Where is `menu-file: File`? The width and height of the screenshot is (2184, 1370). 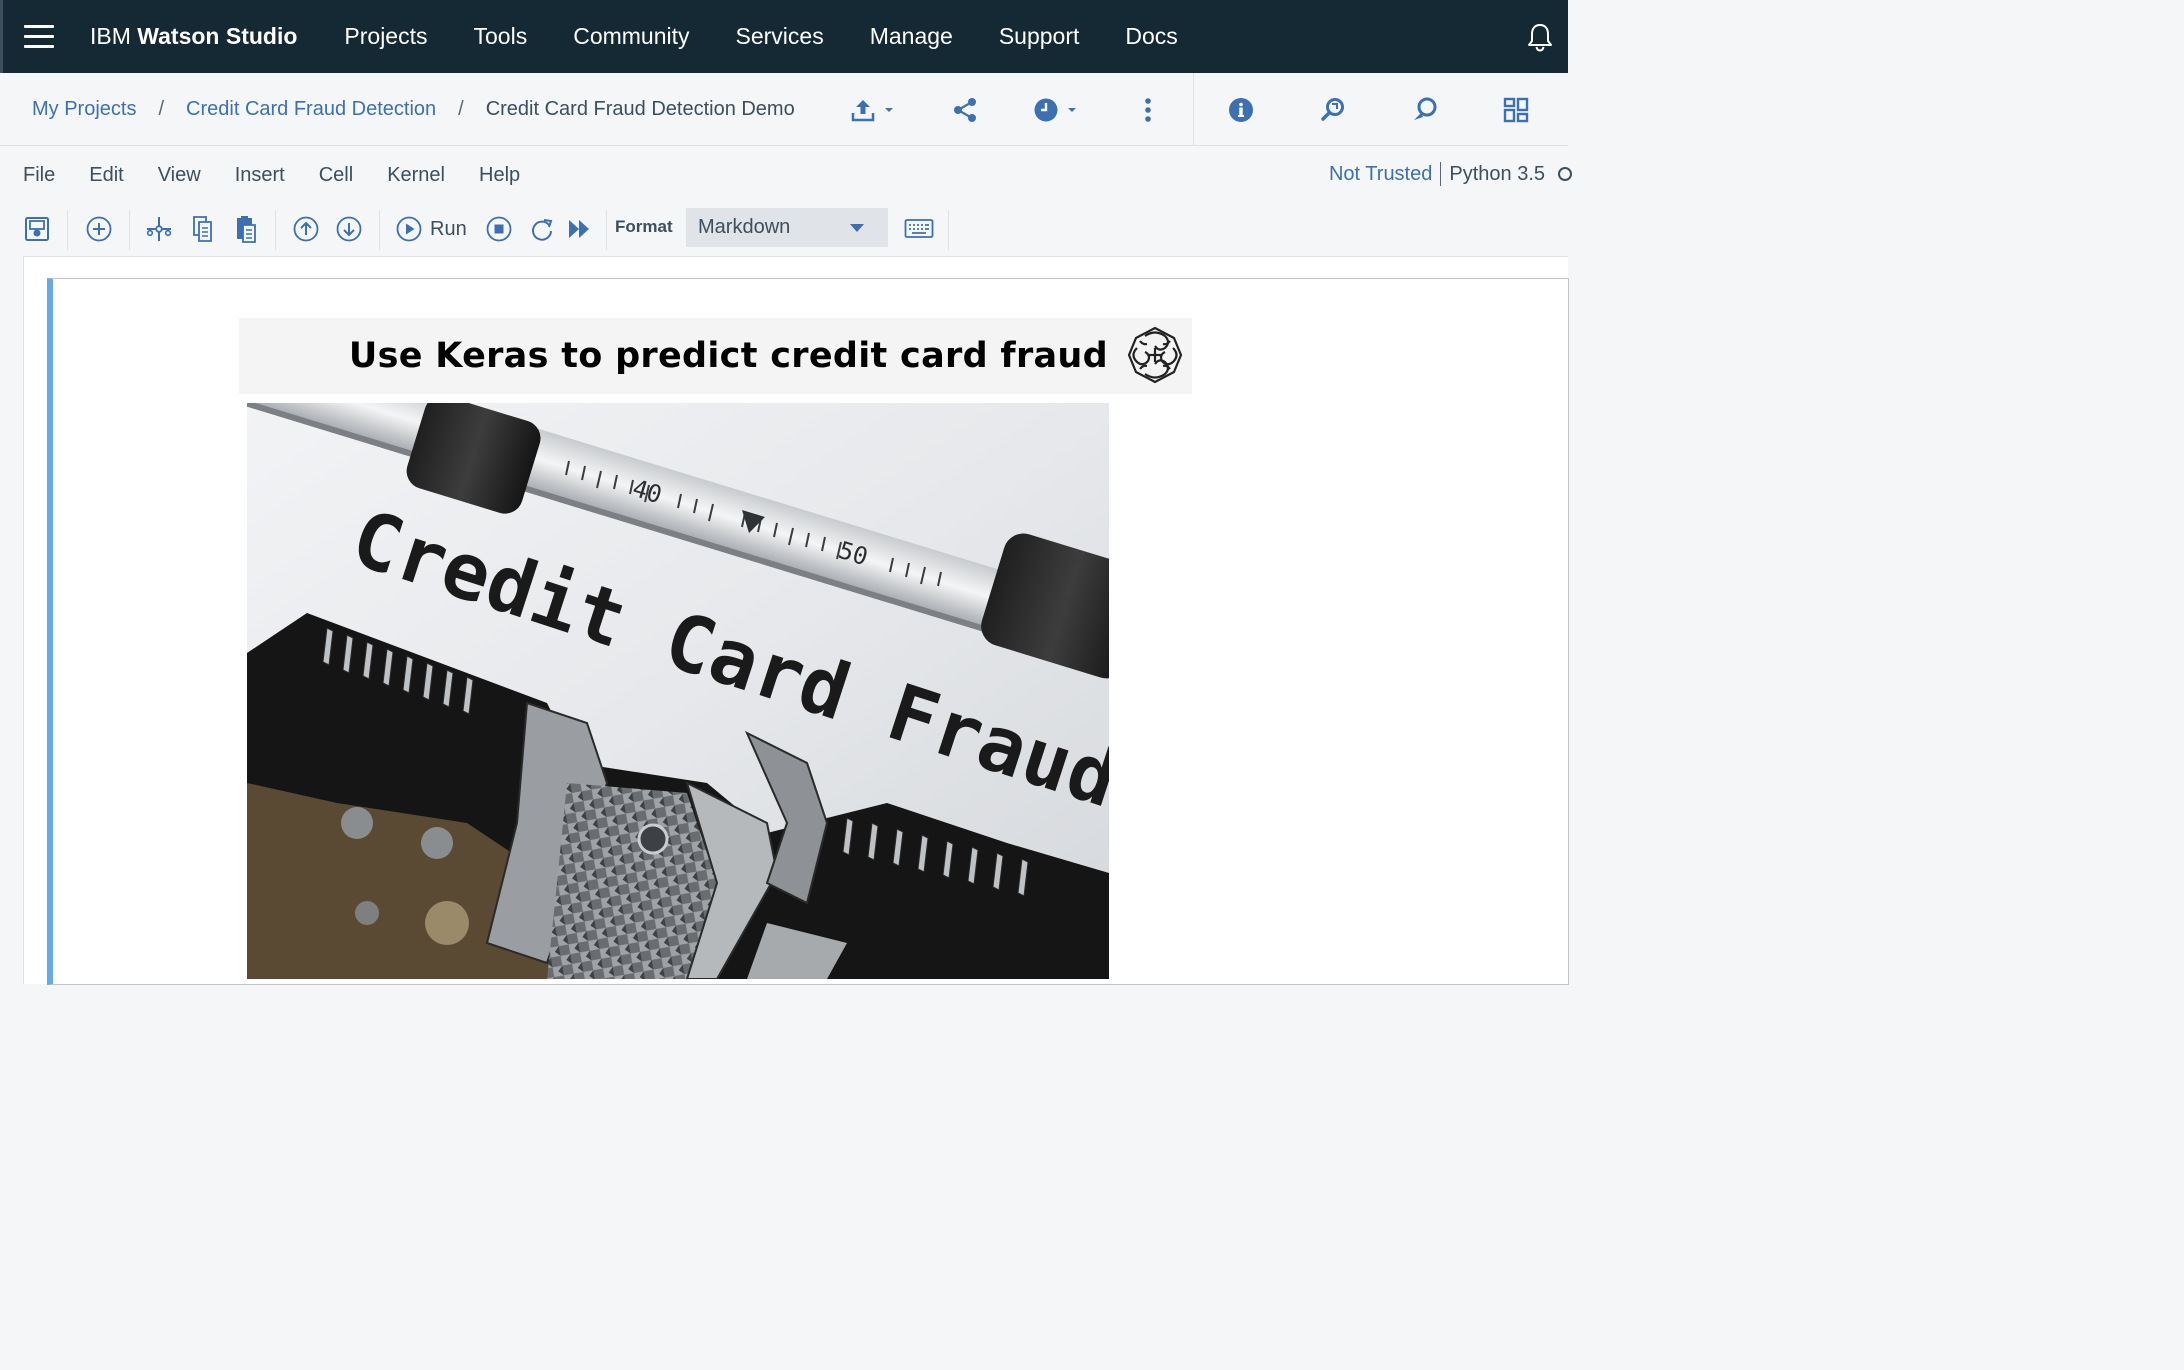
menu-file: File is located at coordinates (39, 175).